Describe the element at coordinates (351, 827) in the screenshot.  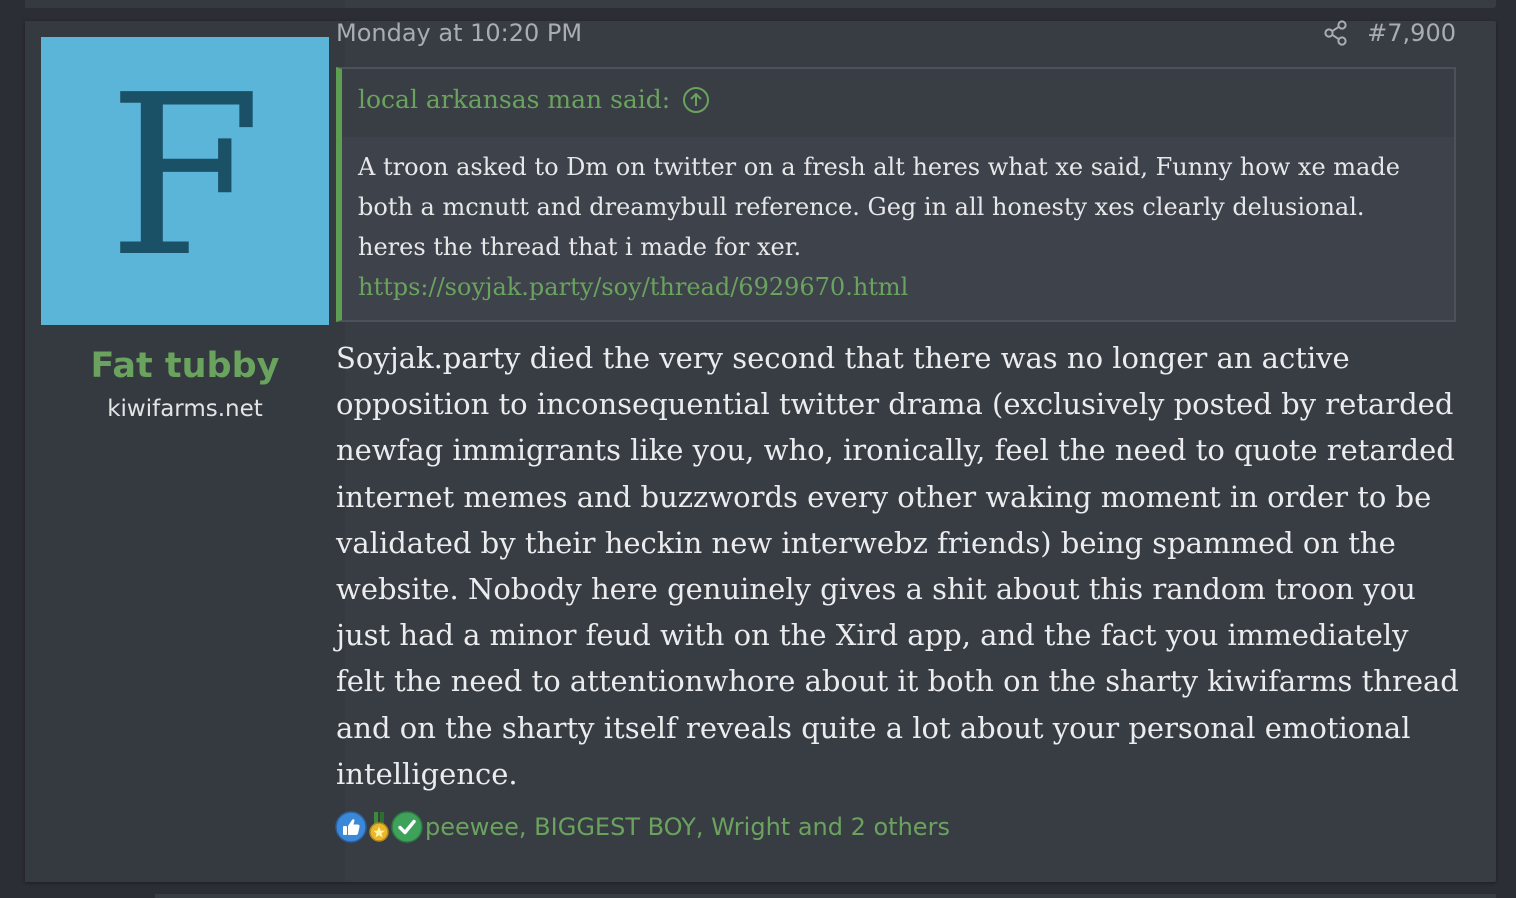
I see `thumbs-up-icon` at that location.